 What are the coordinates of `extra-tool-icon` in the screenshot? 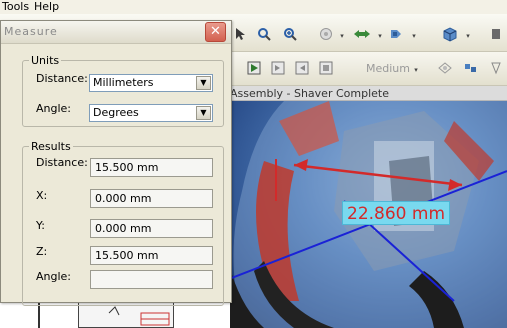 It's located at (496, 68).